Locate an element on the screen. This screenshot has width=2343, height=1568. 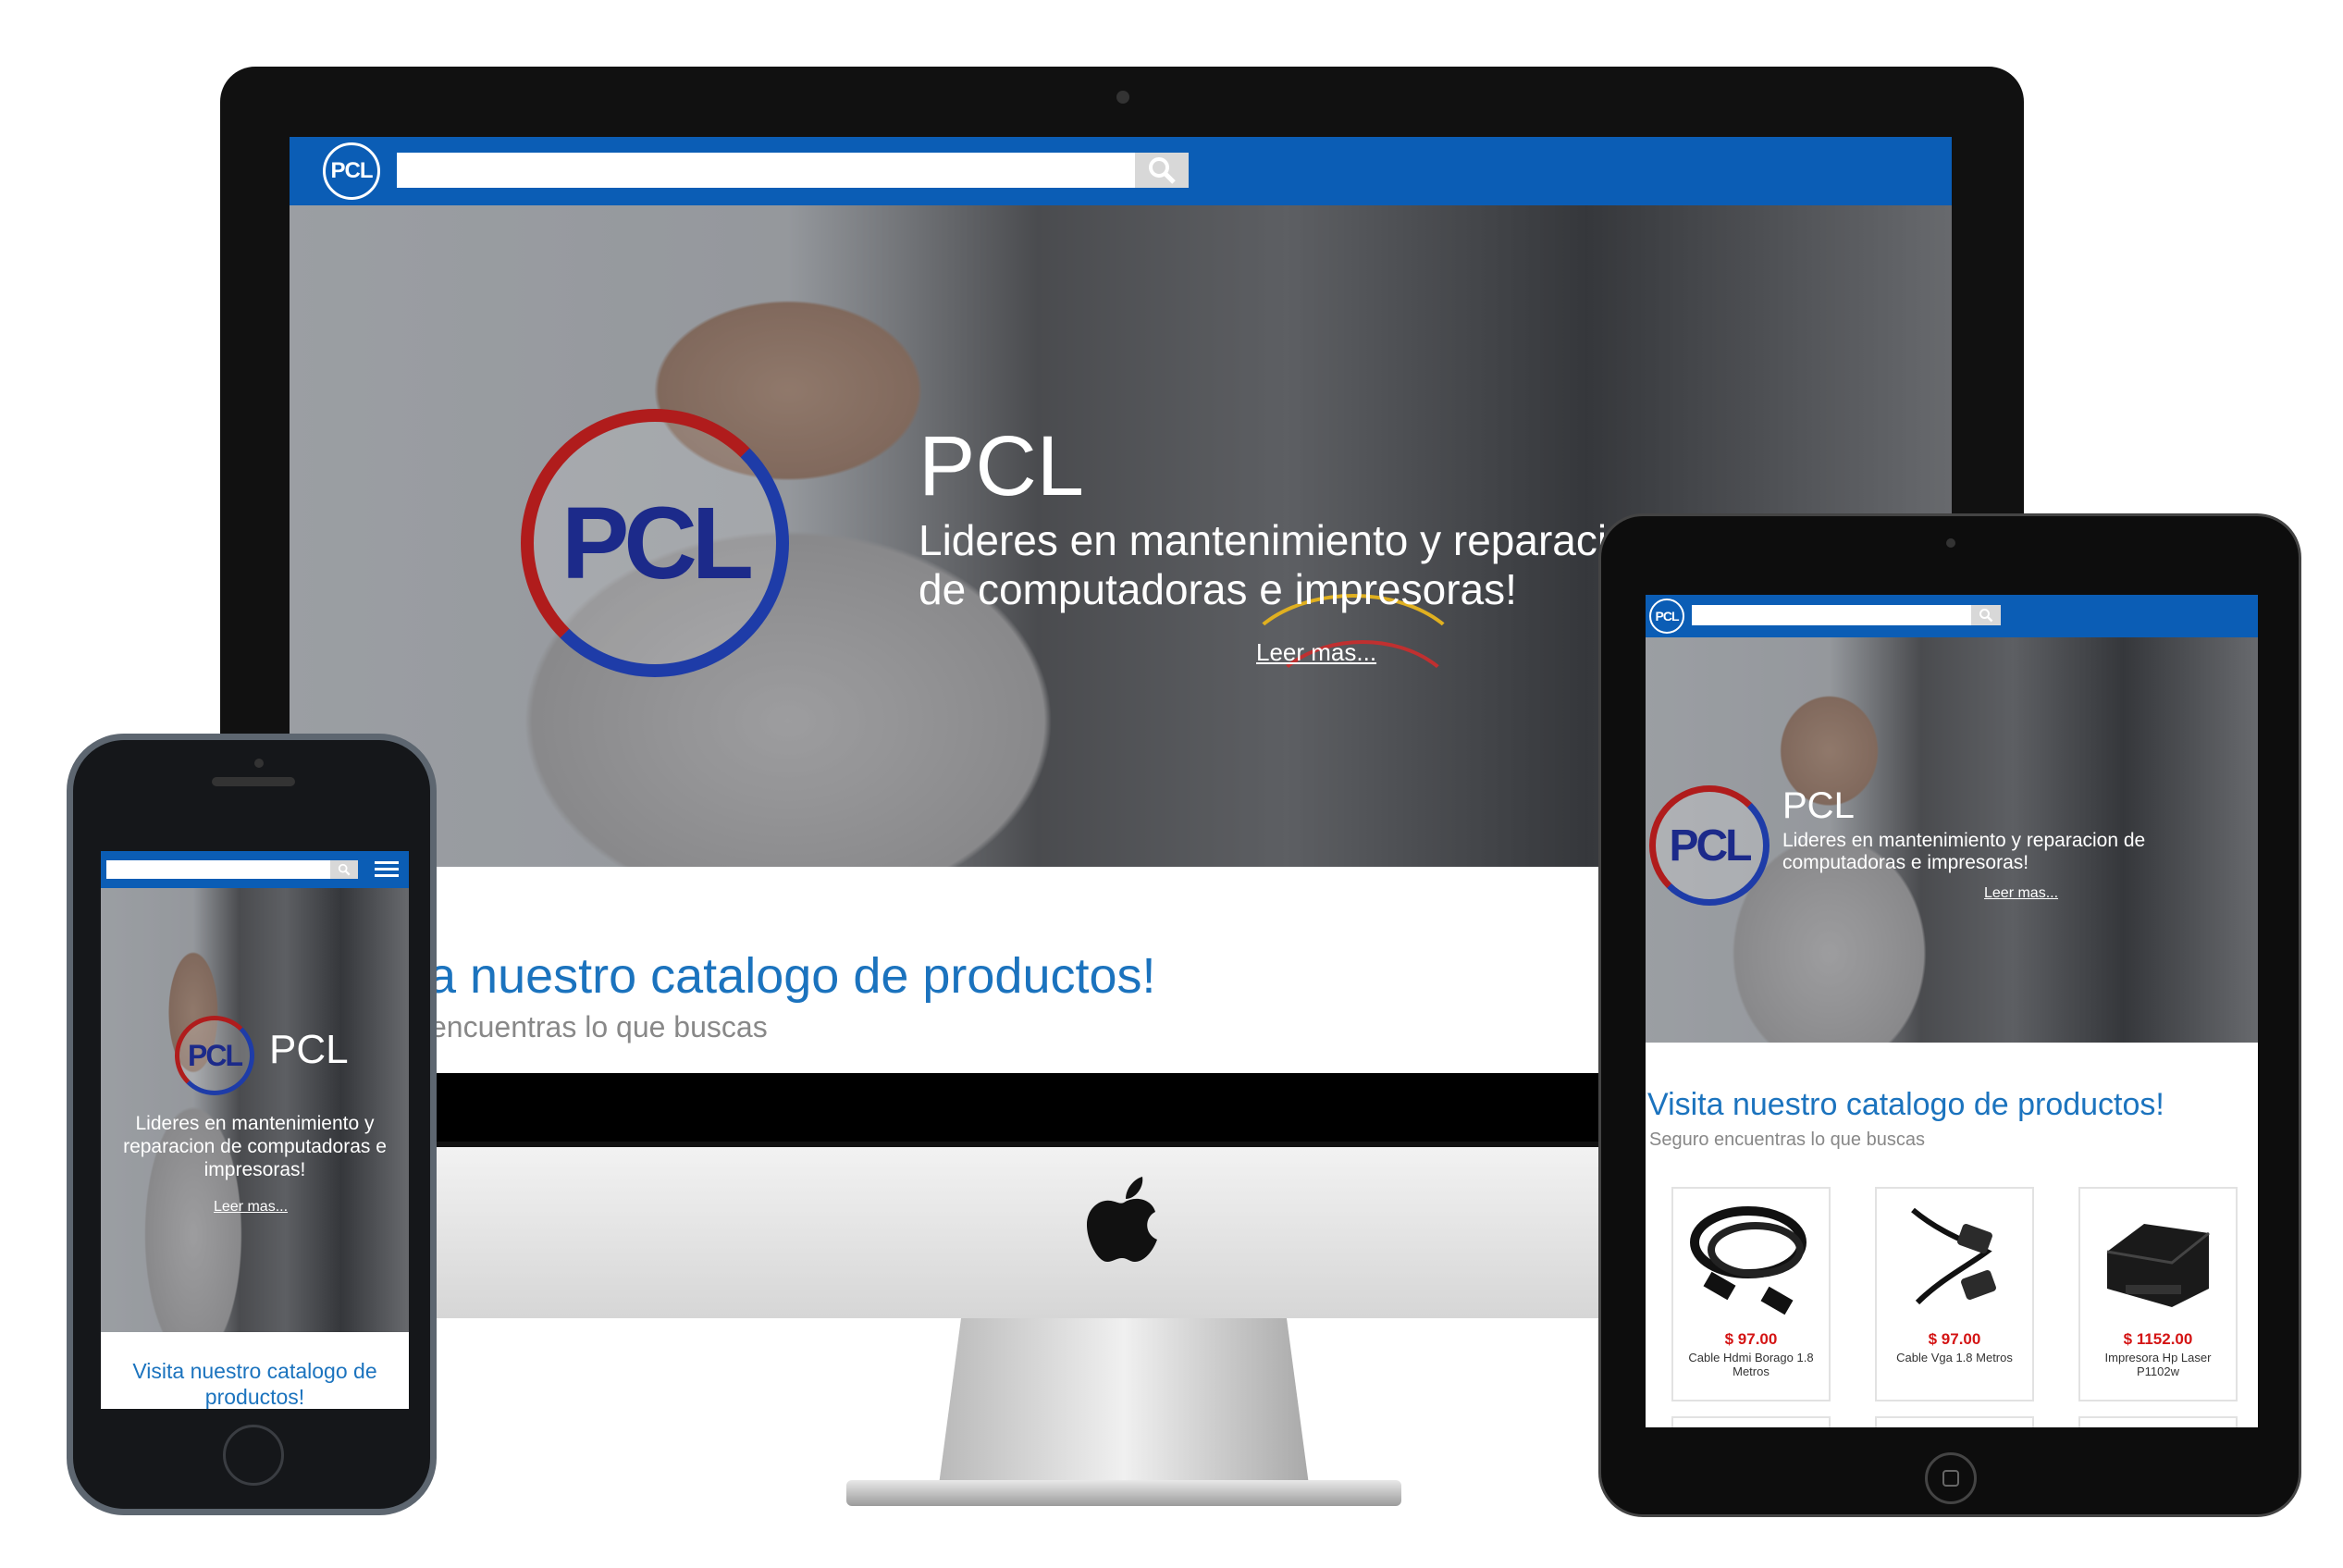
desktop-catalog-title: a nuestro catalogo de productos! is located at coordinates (792, 976).